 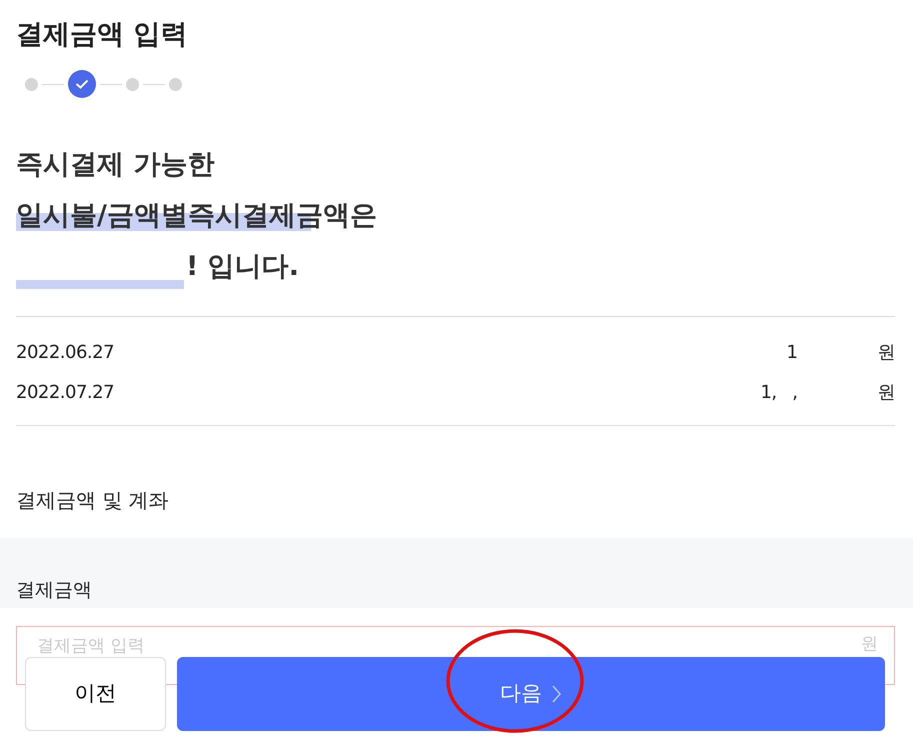 I want to click on section-title: 결제금액 및 계좌, so click(x=93, y=500).